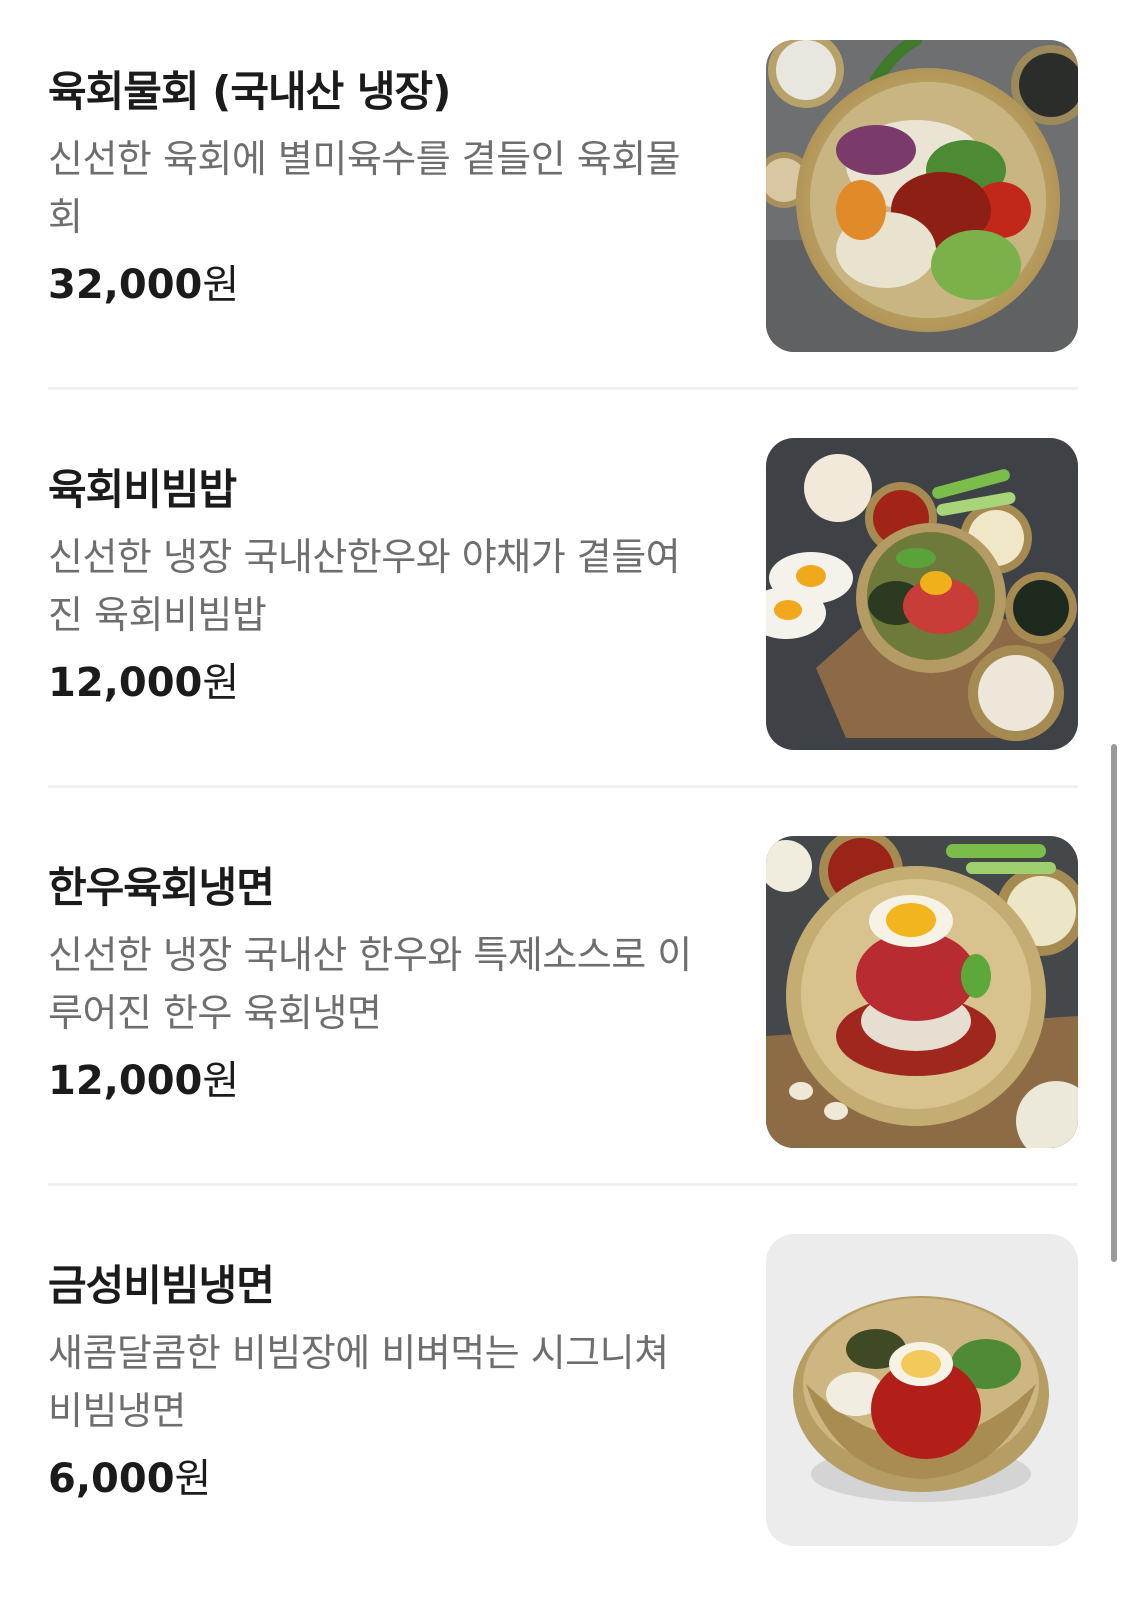 Image resolution: width=1125 pixels, height=1618 pixels. I want to click on menu-item-title: 육회비빔밥, so click(142, 489).